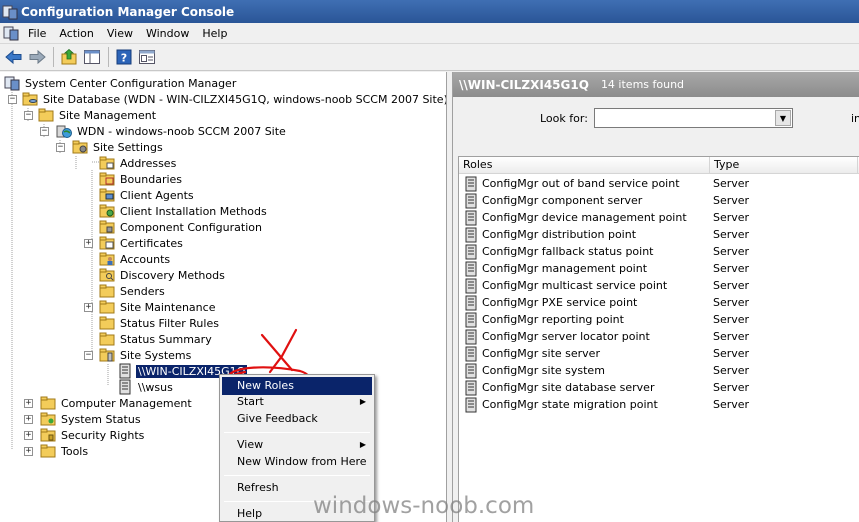  I want to click on table-row: ConfigMgr site server Server, so click(659, 353).